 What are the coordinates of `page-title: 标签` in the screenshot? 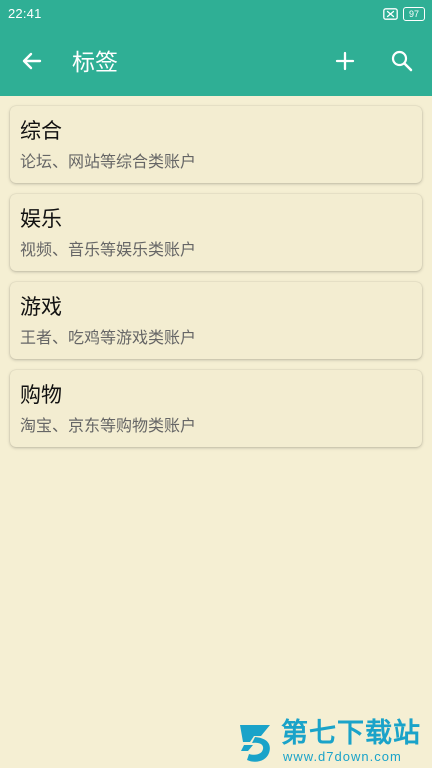 It's located at (95, 63).